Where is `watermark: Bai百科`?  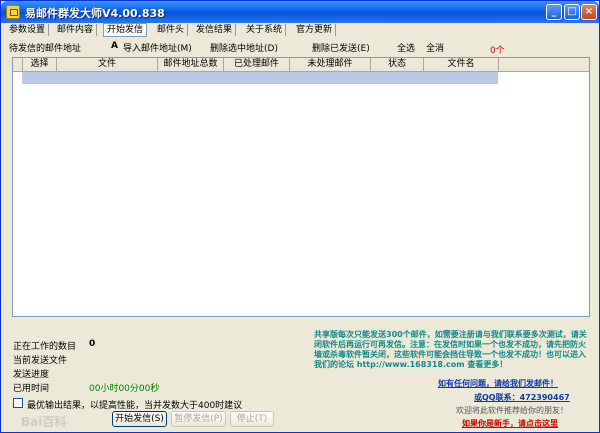
watermark: Bai百科 is located at coordinates (44, 422).